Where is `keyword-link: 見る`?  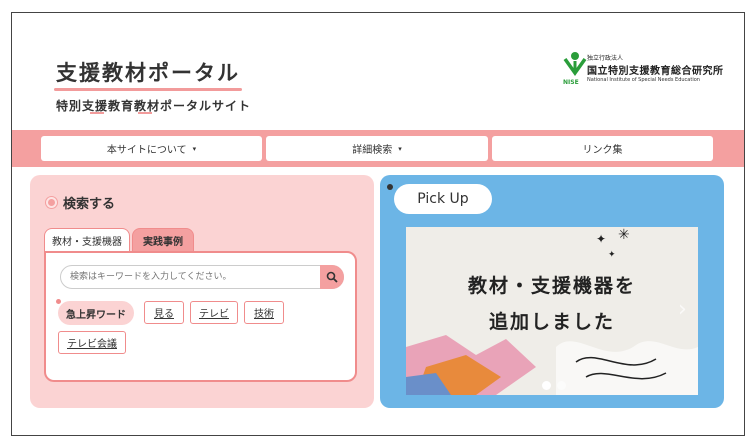
keyword-link: 見る is located at coordinates (164, 312).